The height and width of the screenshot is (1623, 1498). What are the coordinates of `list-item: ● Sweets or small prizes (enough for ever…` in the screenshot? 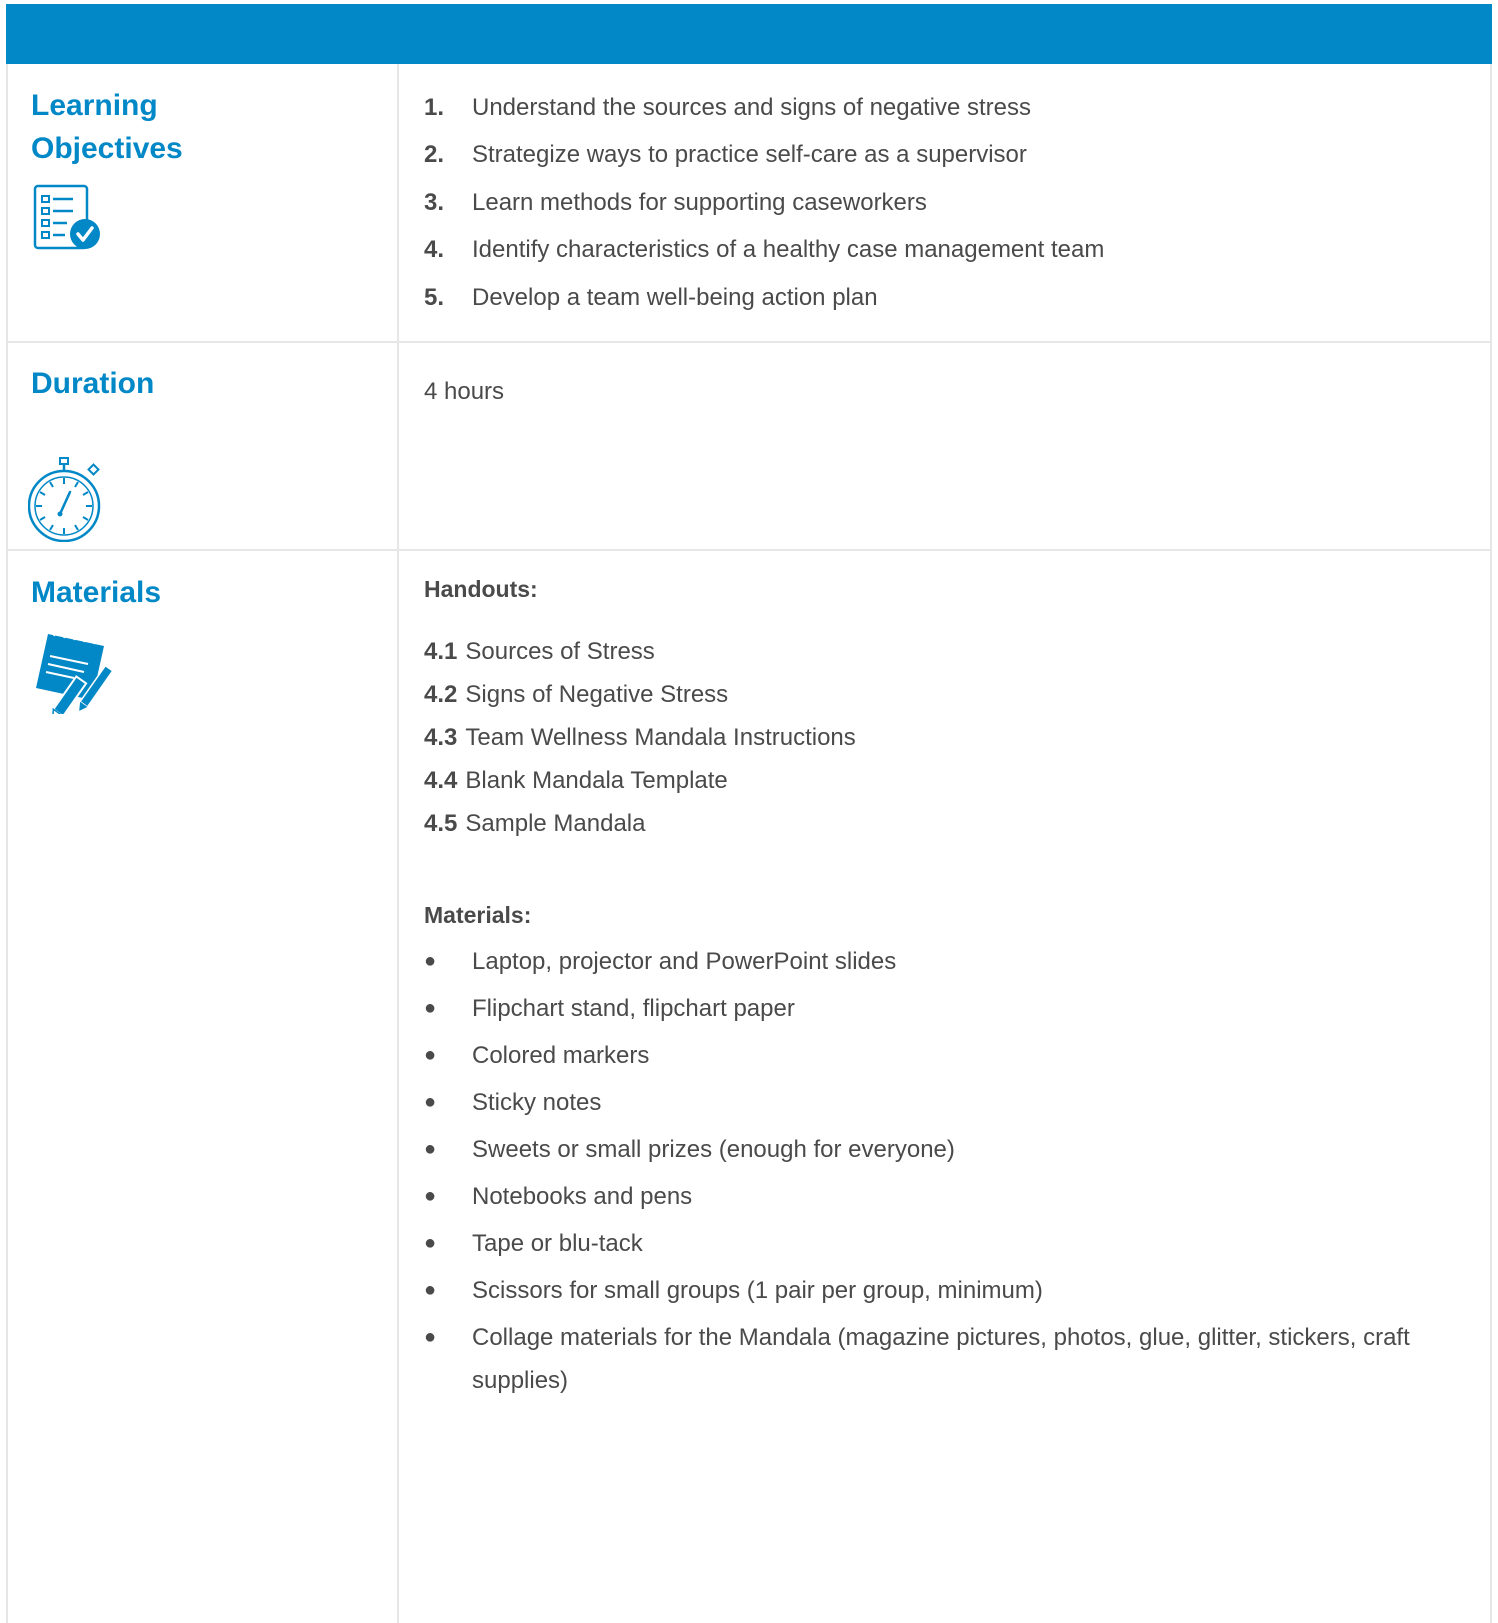 It's located at (949, 1151).